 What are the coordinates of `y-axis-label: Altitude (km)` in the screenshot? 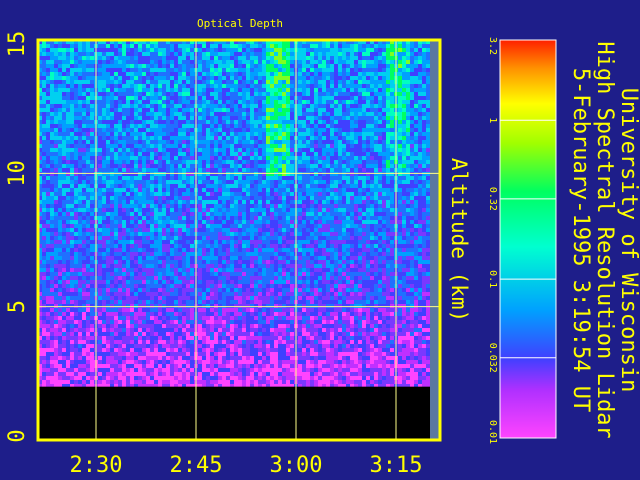 It's located at (459, 240).